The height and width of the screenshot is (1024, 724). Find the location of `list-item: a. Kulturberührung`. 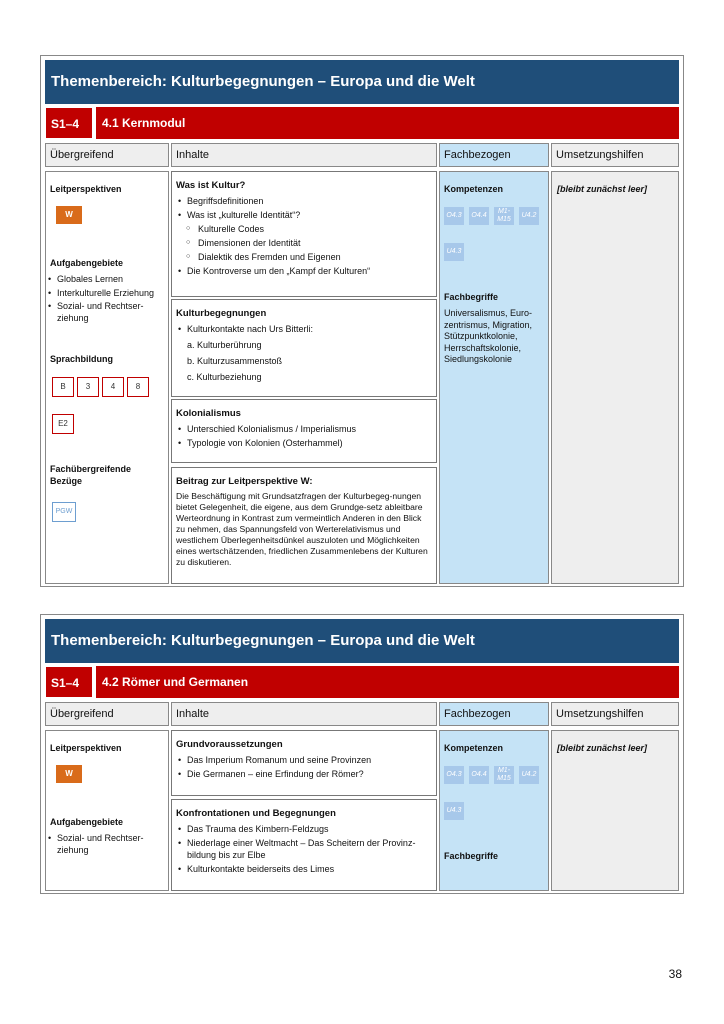

list-item: a. Kulturberührung is located at coordinates (224, 345).